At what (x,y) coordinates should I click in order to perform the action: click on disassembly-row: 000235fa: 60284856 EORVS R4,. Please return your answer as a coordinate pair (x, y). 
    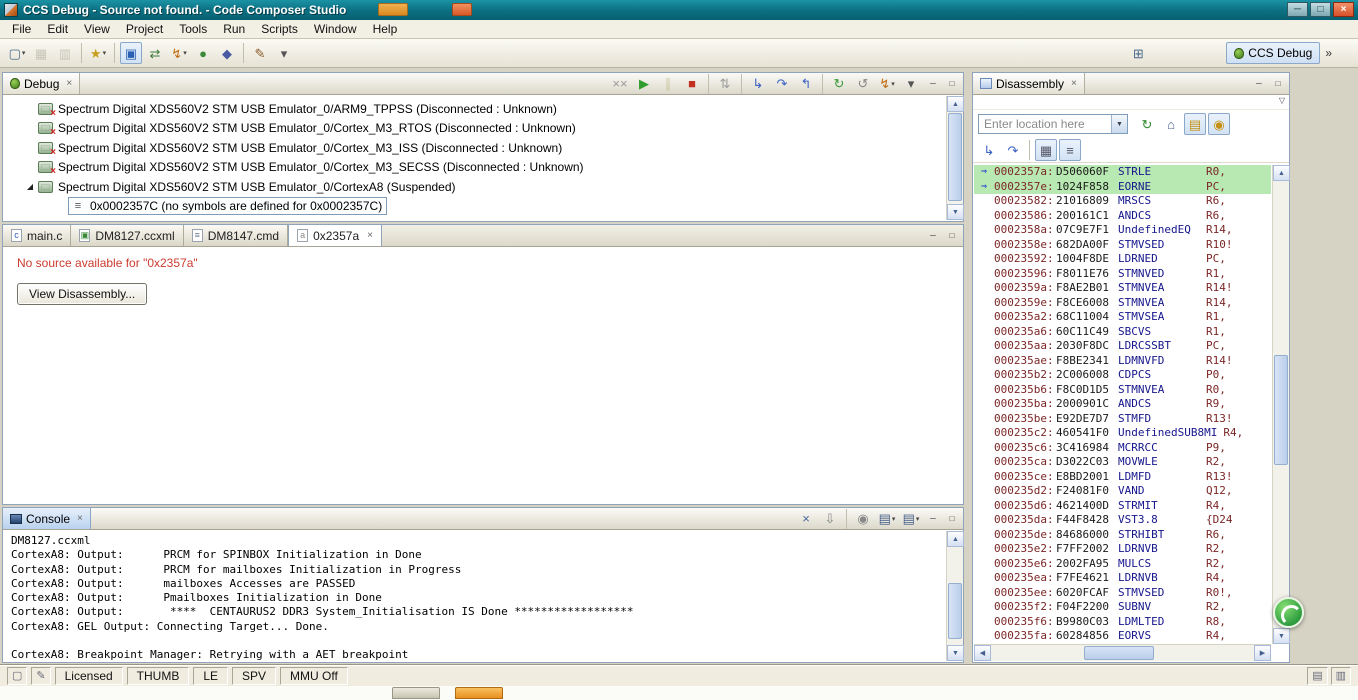
    Looking at the image, I should click on (1122, 636).